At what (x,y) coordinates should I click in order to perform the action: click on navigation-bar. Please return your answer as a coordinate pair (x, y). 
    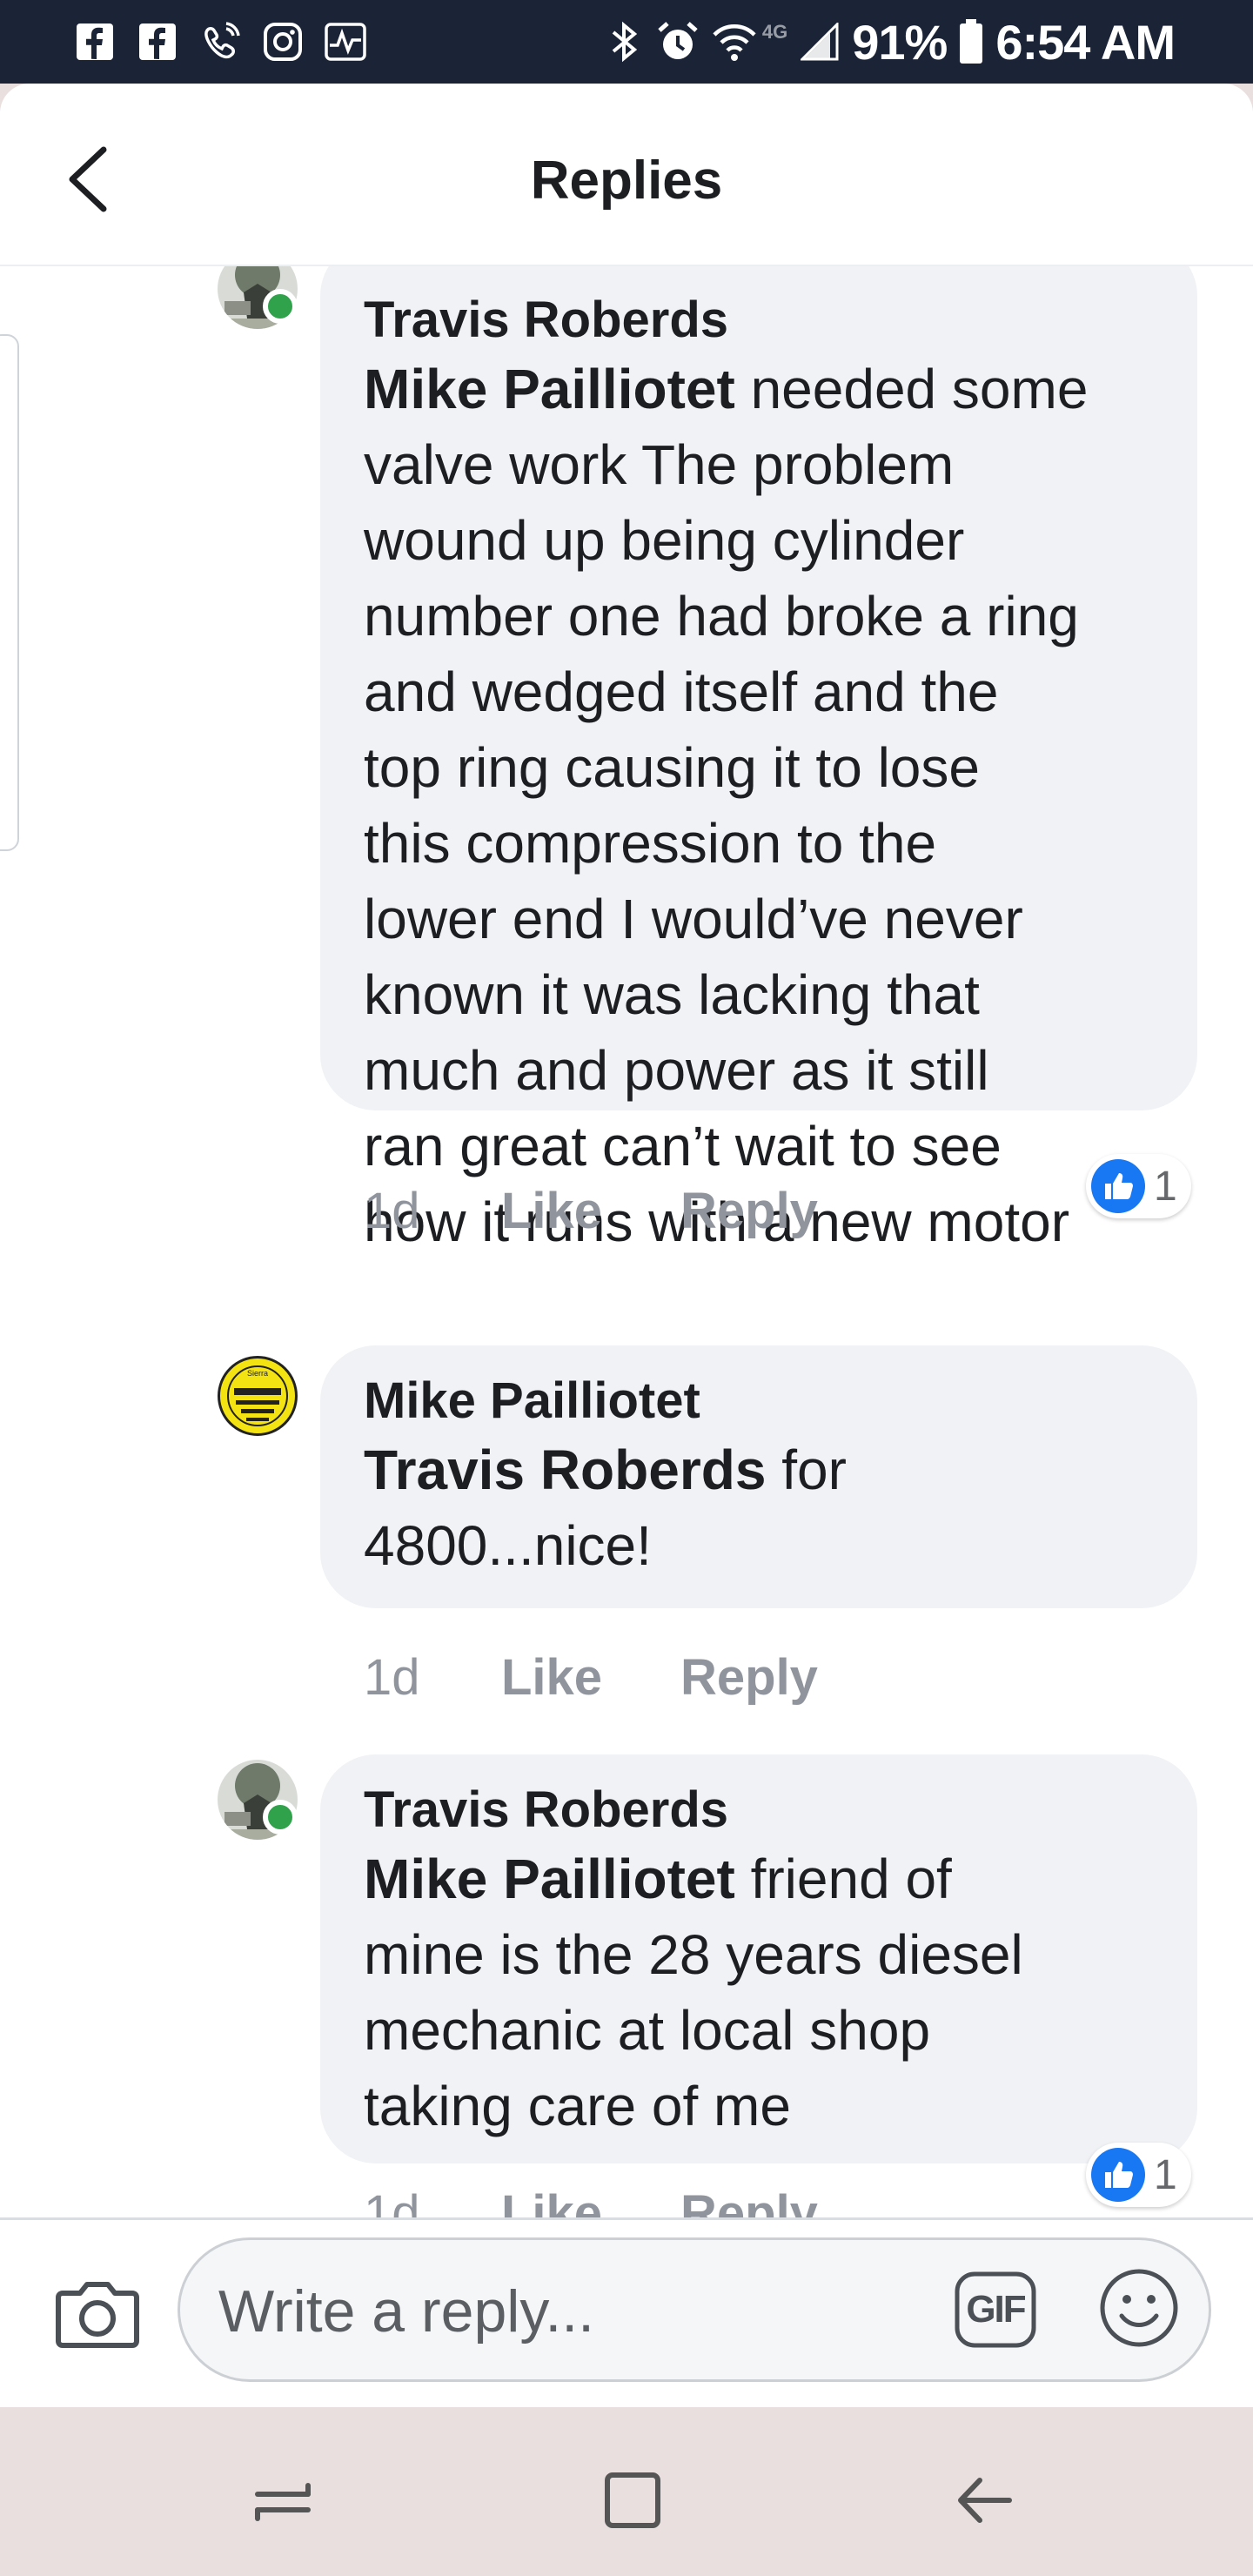
    Looking at the image, I should click on (626, 2492).